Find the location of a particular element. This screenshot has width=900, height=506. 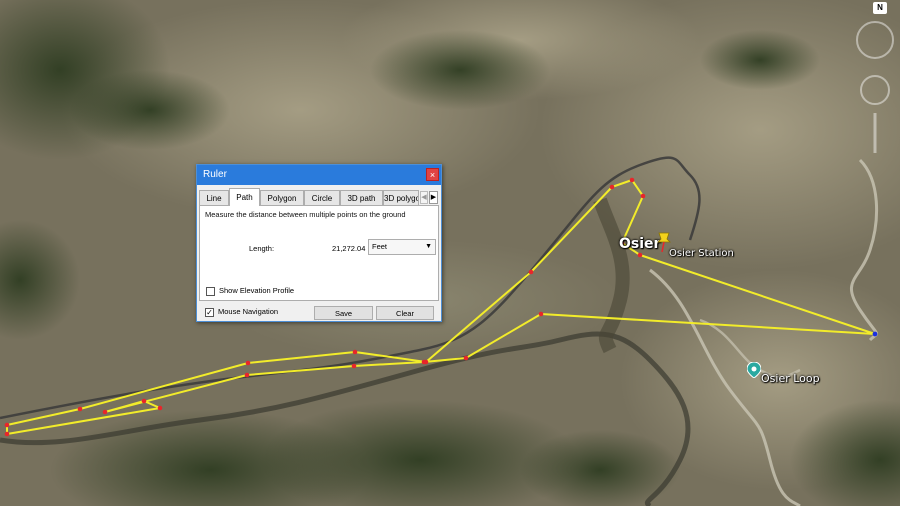

place-label-osier: Osier is located at coordinates (640, 244).